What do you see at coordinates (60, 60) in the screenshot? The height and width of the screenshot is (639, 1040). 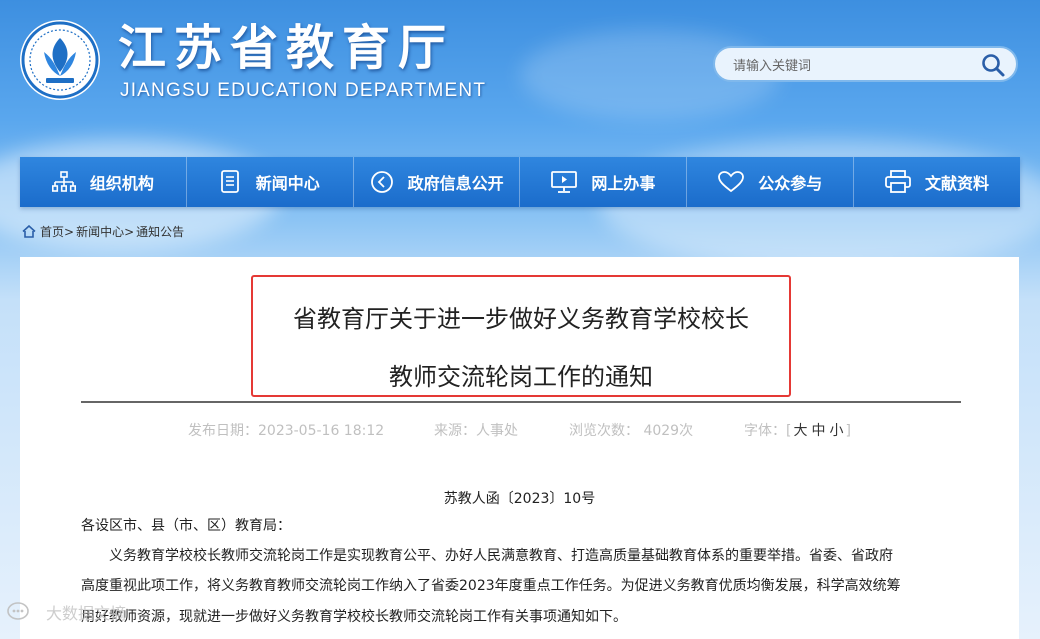 I see `site-logo-icon` at bounding box center [60, 60].